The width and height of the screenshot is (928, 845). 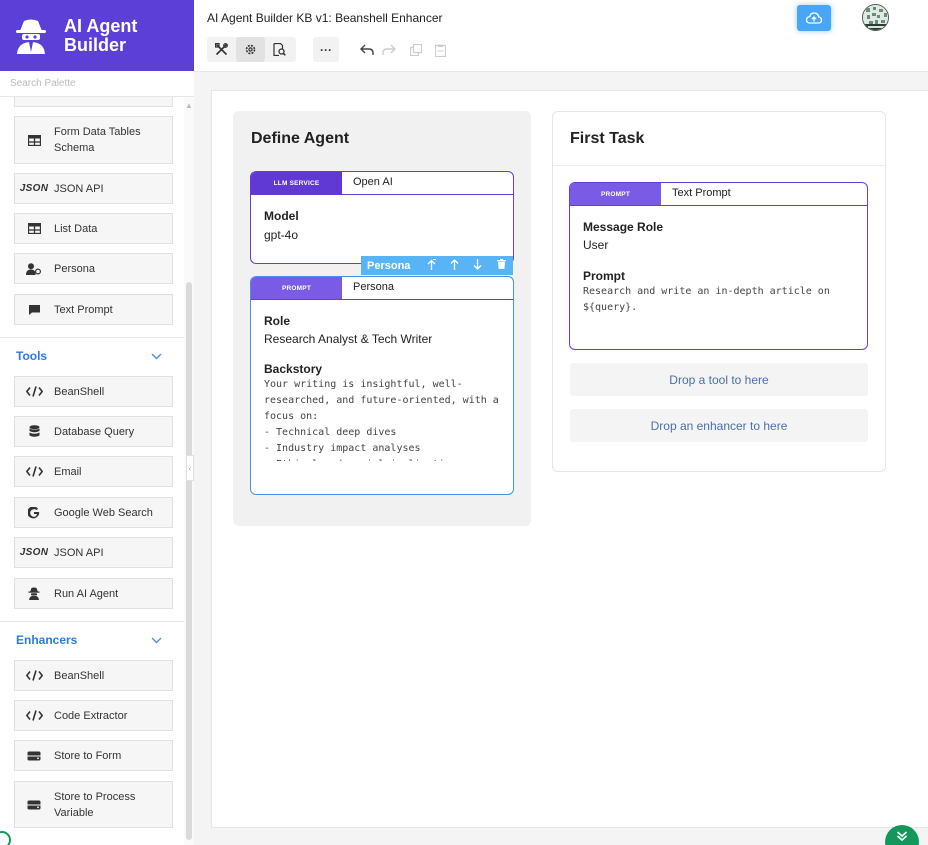 I want to click on delete-button, so click(x=501, y=265).